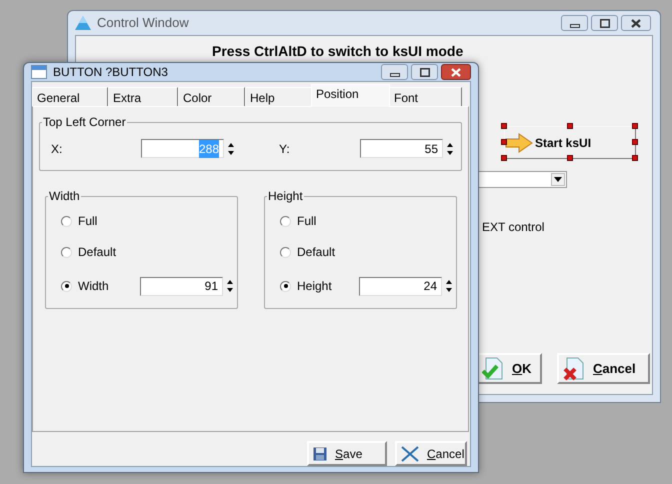 This screenshot has width=672, height=484. I want to click on group-title: Top Left Corner, so click(84, 122).